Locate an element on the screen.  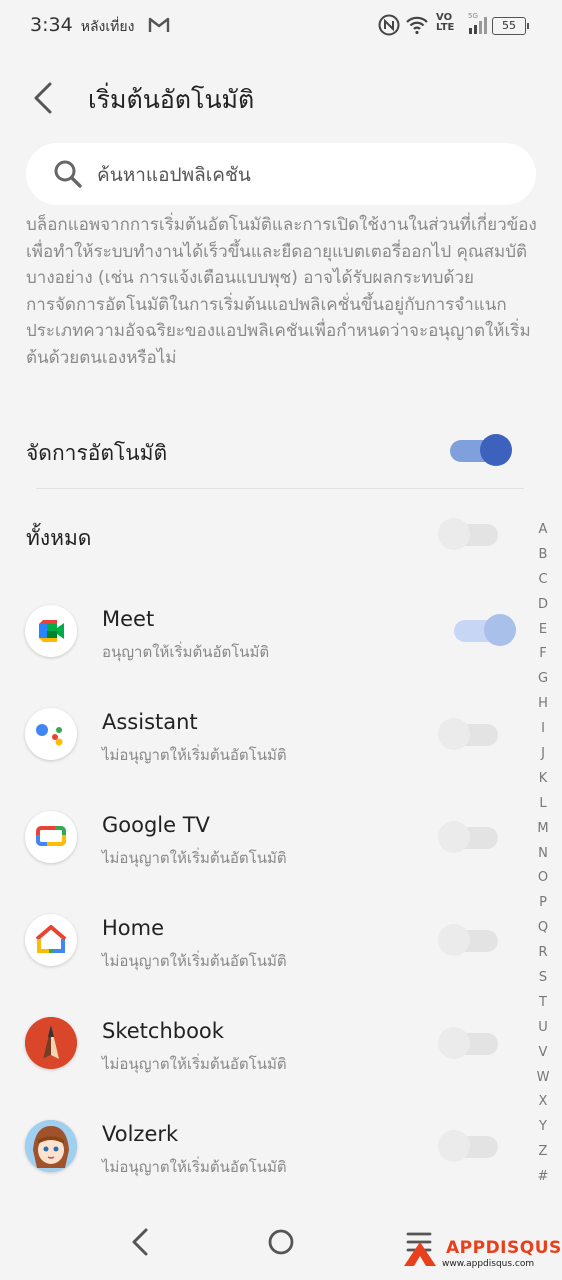
search-icon is located at coordinates (68, 176).